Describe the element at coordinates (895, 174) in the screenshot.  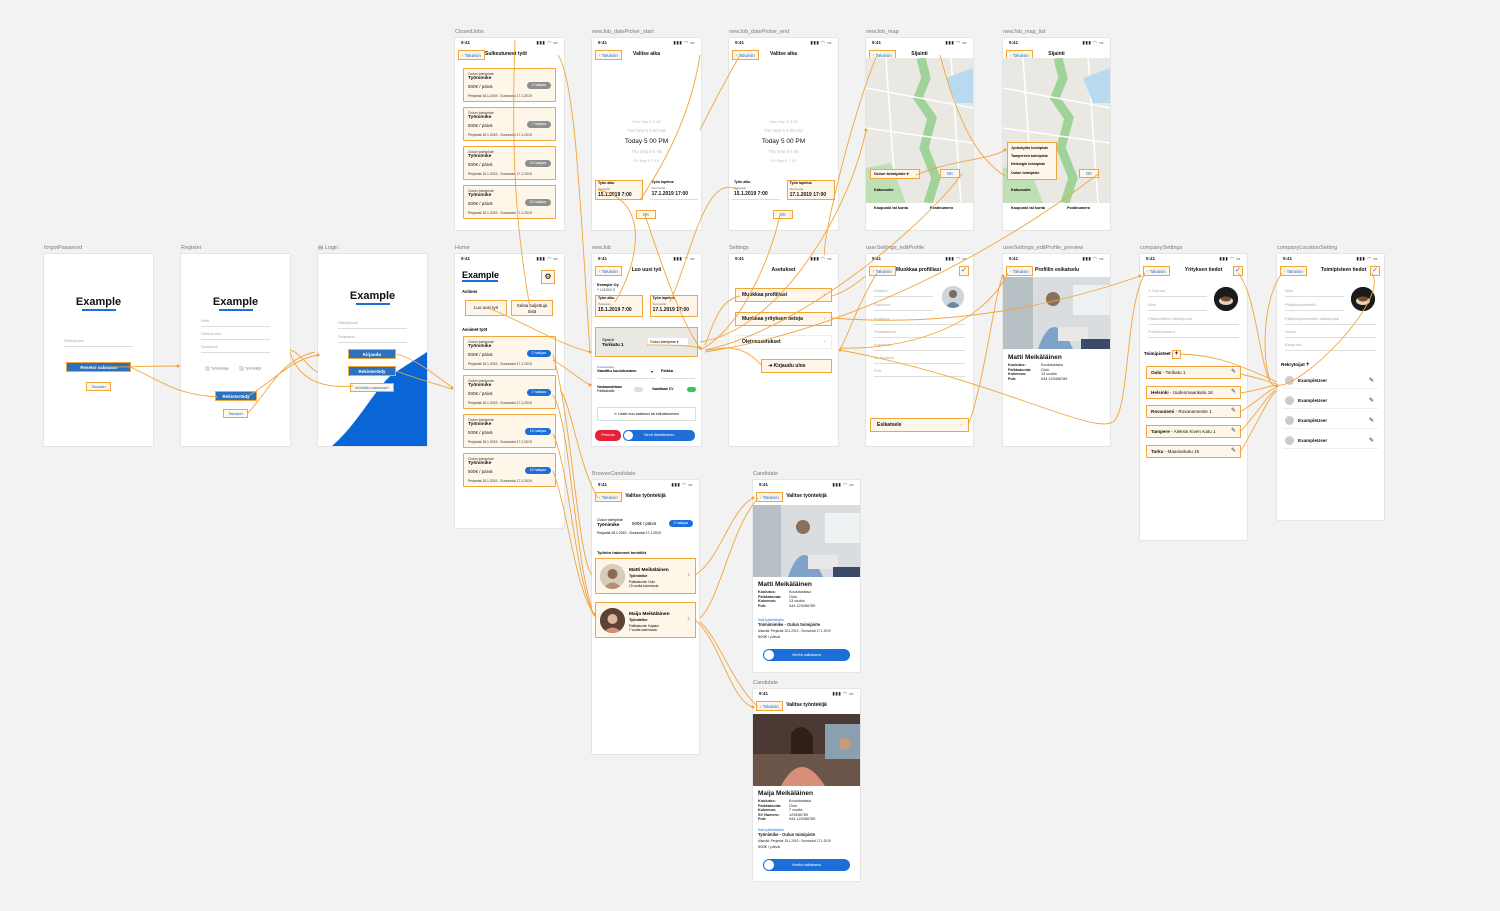
I see `location-dropdown: Oulun toimipiste ▾` at that location.